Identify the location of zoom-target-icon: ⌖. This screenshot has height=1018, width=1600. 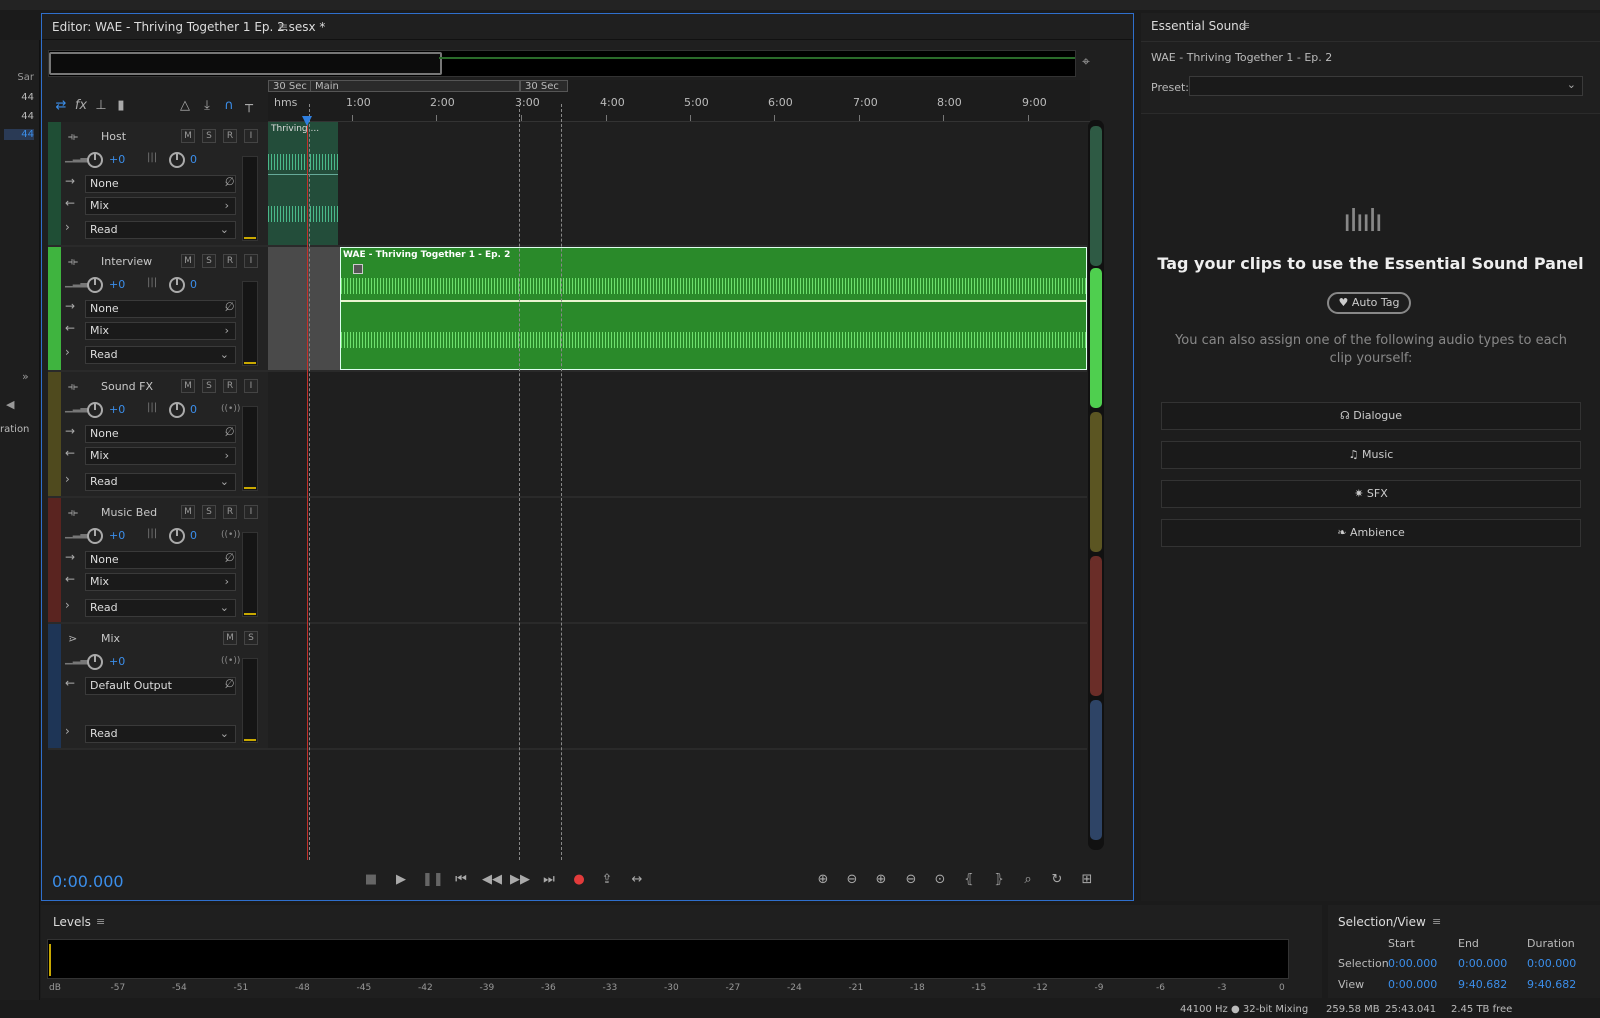
(1086, 62).